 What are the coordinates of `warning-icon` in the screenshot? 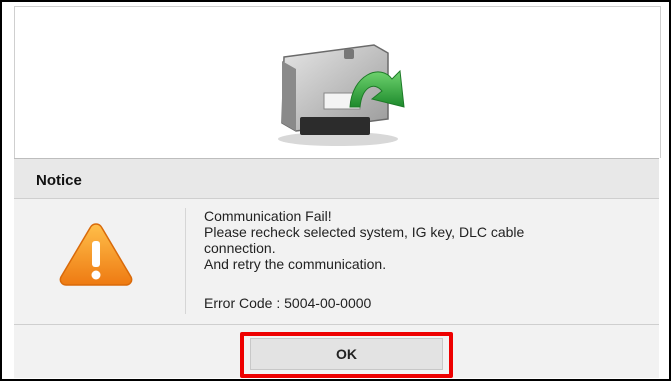 It's located at (96, 254).